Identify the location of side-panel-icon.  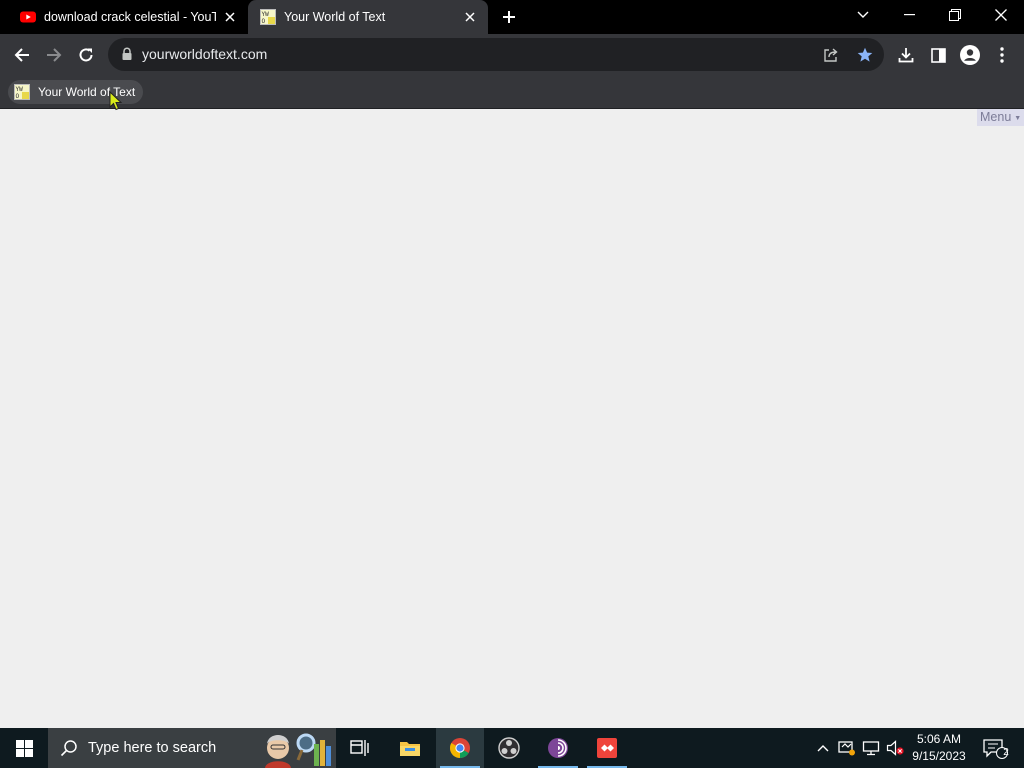
(938, 55).